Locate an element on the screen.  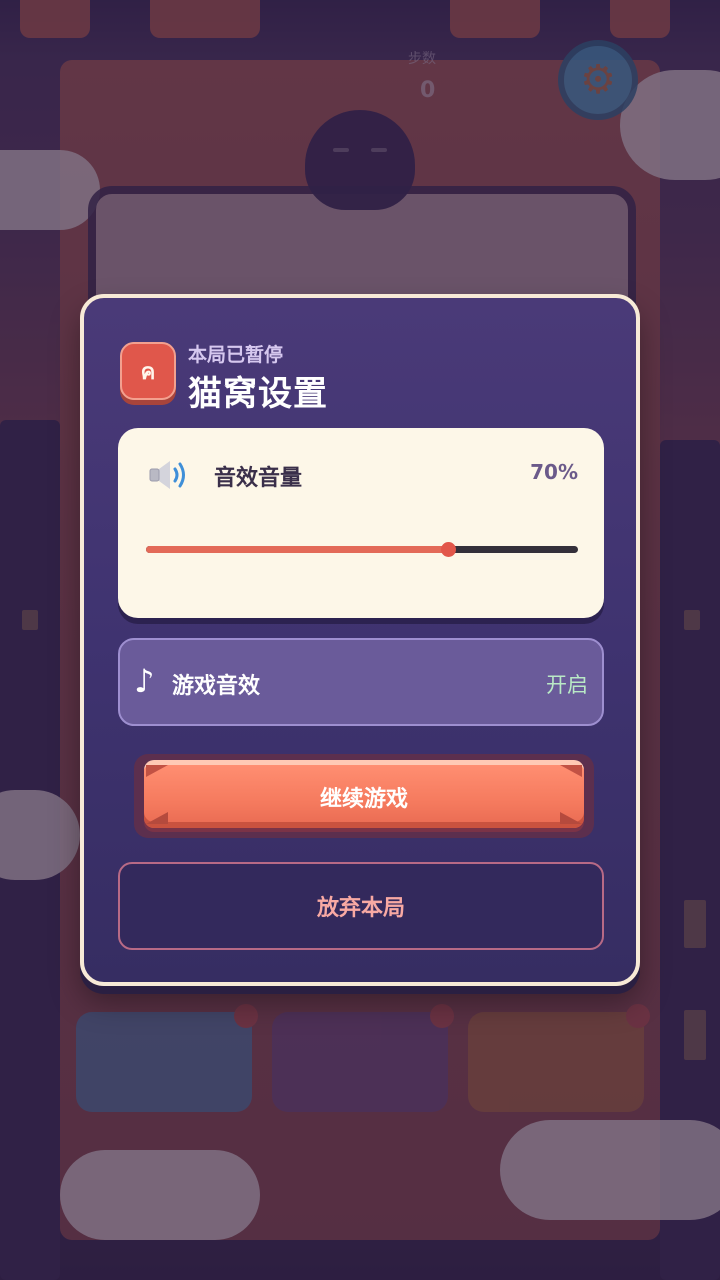
continue-button-frame: 继续游戏 is located at coordinates (364, 796).